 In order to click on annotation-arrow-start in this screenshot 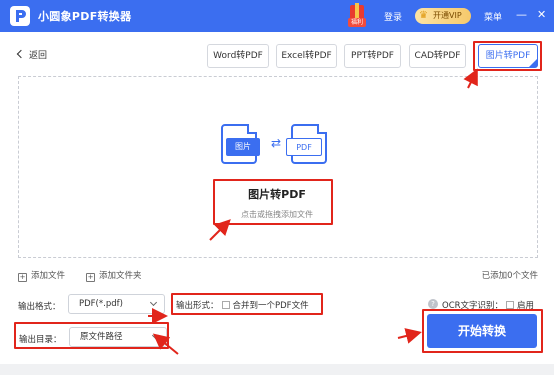, I will do `click(409, 336)`.